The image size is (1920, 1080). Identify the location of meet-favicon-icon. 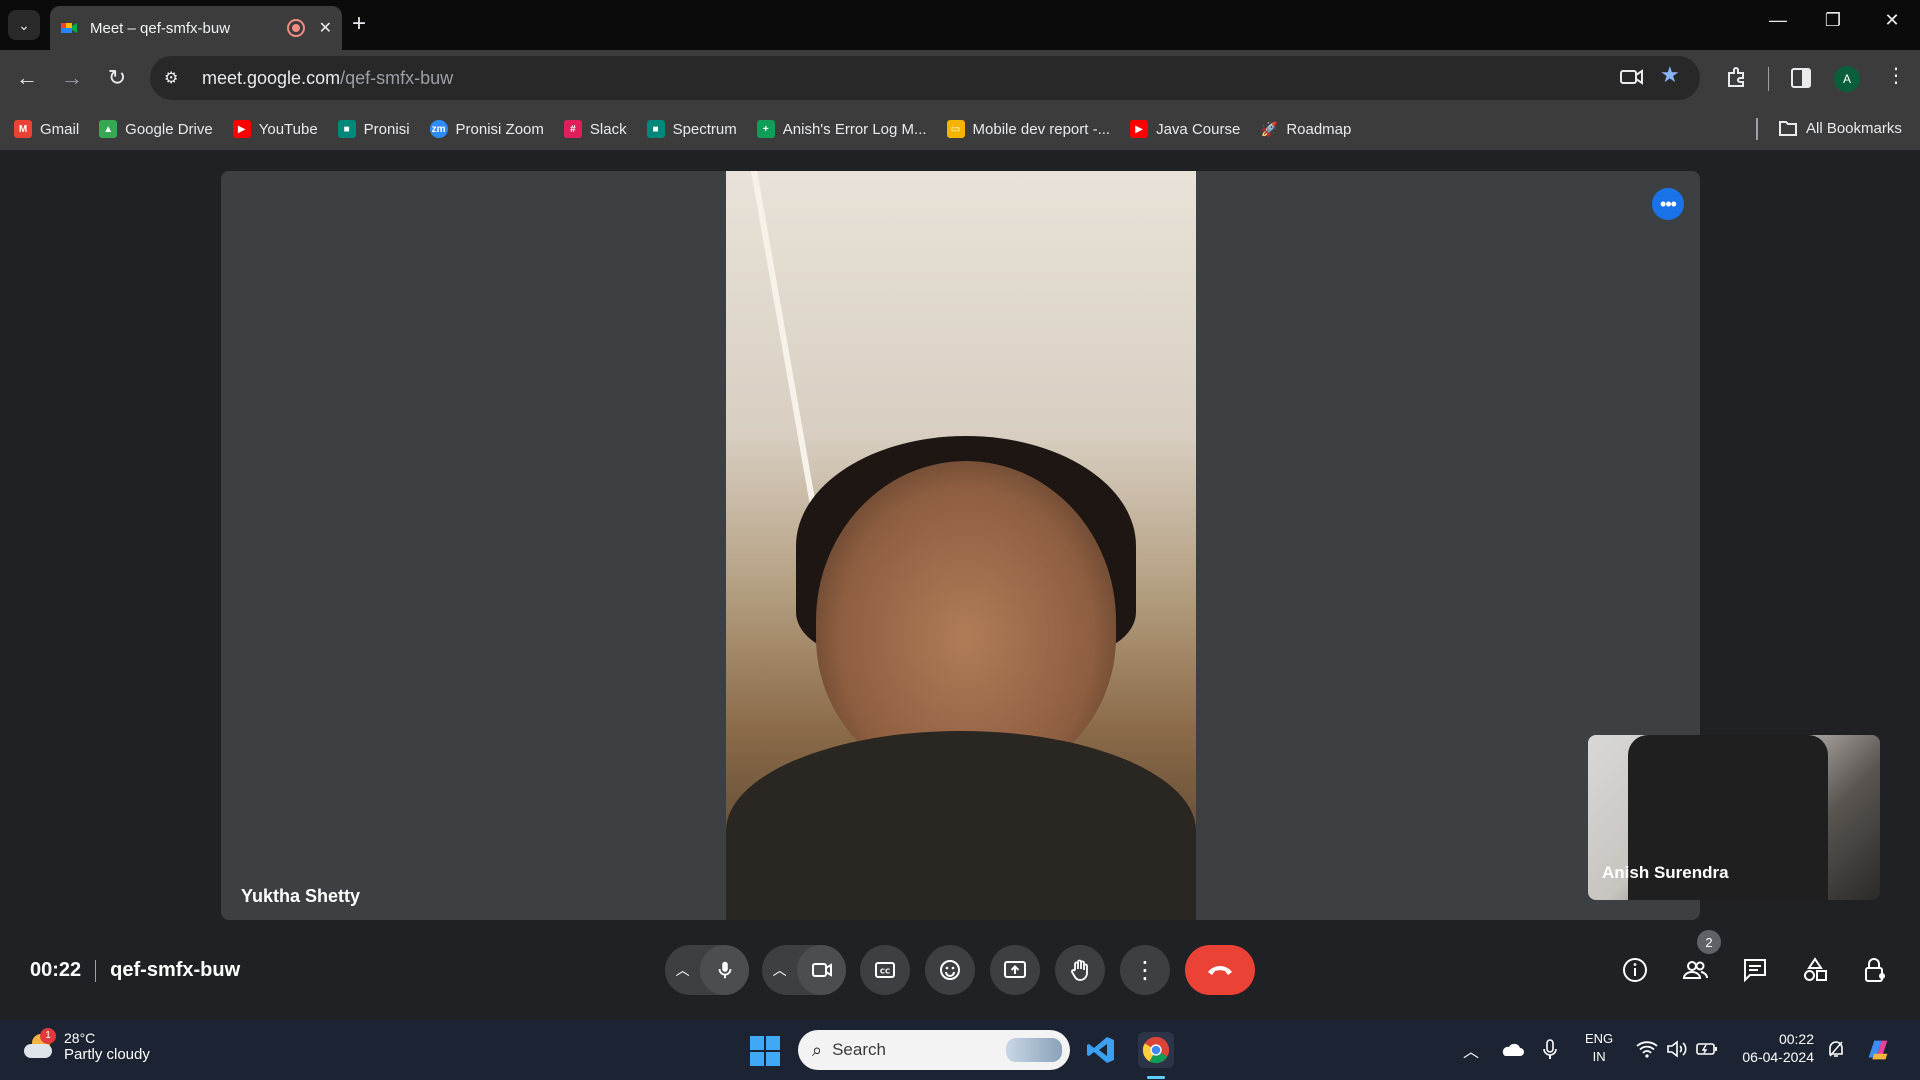
(69, 28).